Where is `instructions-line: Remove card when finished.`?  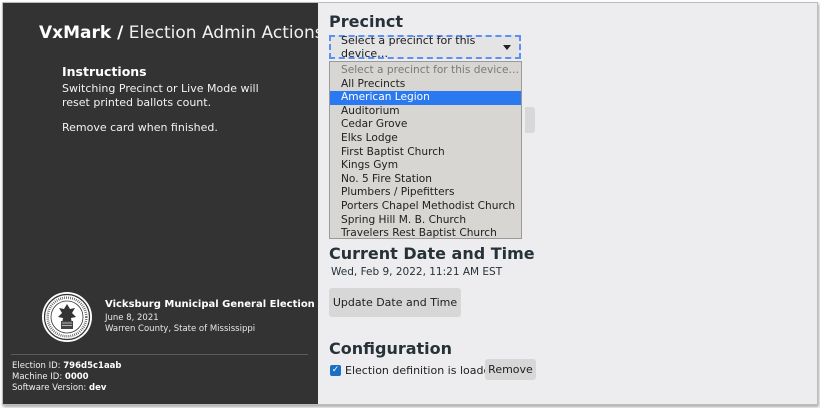 instructions-line: Remove card when finished. is located at coordinates (140, 127).